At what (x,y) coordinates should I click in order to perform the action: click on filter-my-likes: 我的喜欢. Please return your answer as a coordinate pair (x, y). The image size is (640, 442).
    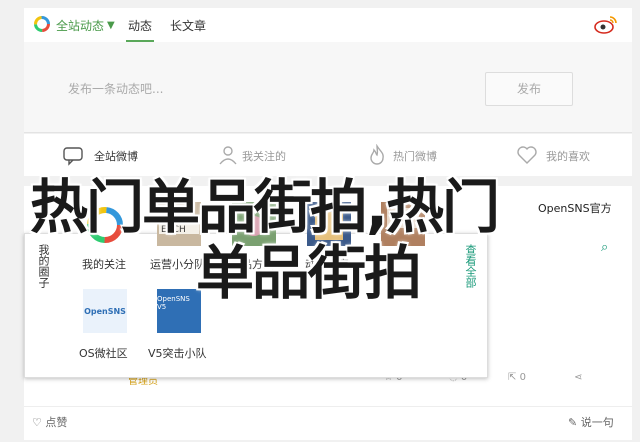
    Looking at the image, I should click on (568, 156).